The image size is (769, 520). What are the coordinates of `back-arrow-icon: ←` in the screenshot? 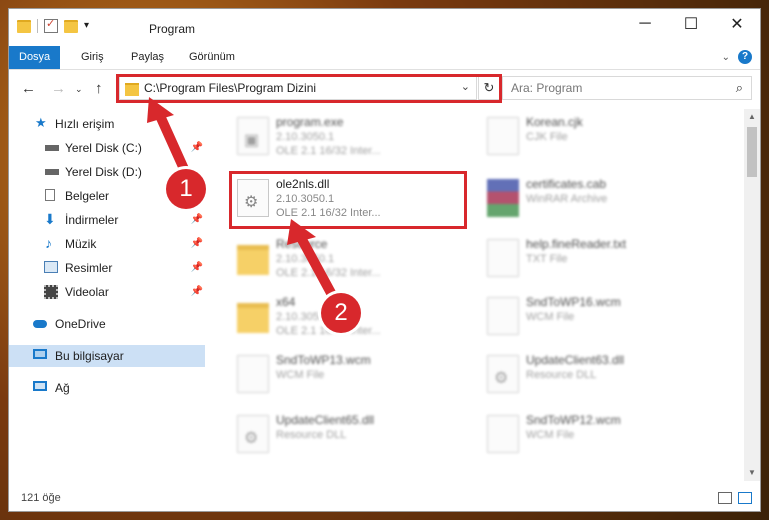 It's located at (28, 88).